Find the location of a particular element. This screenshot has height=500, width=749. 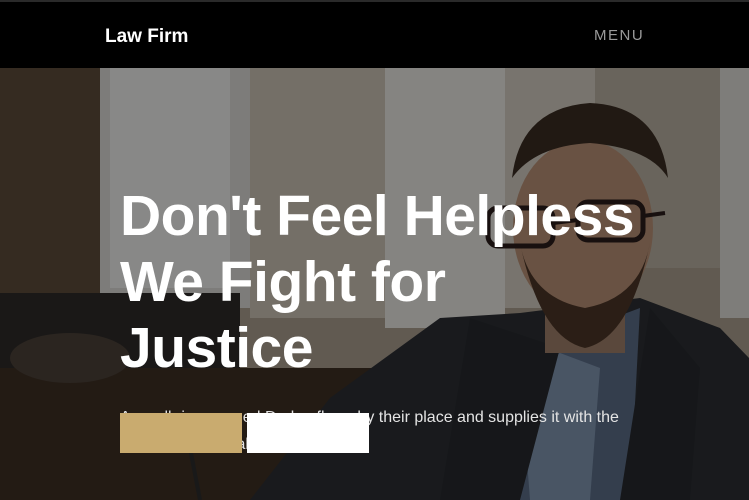

hero-title-line-2: We Fight for is located at coordinates (283, 282).